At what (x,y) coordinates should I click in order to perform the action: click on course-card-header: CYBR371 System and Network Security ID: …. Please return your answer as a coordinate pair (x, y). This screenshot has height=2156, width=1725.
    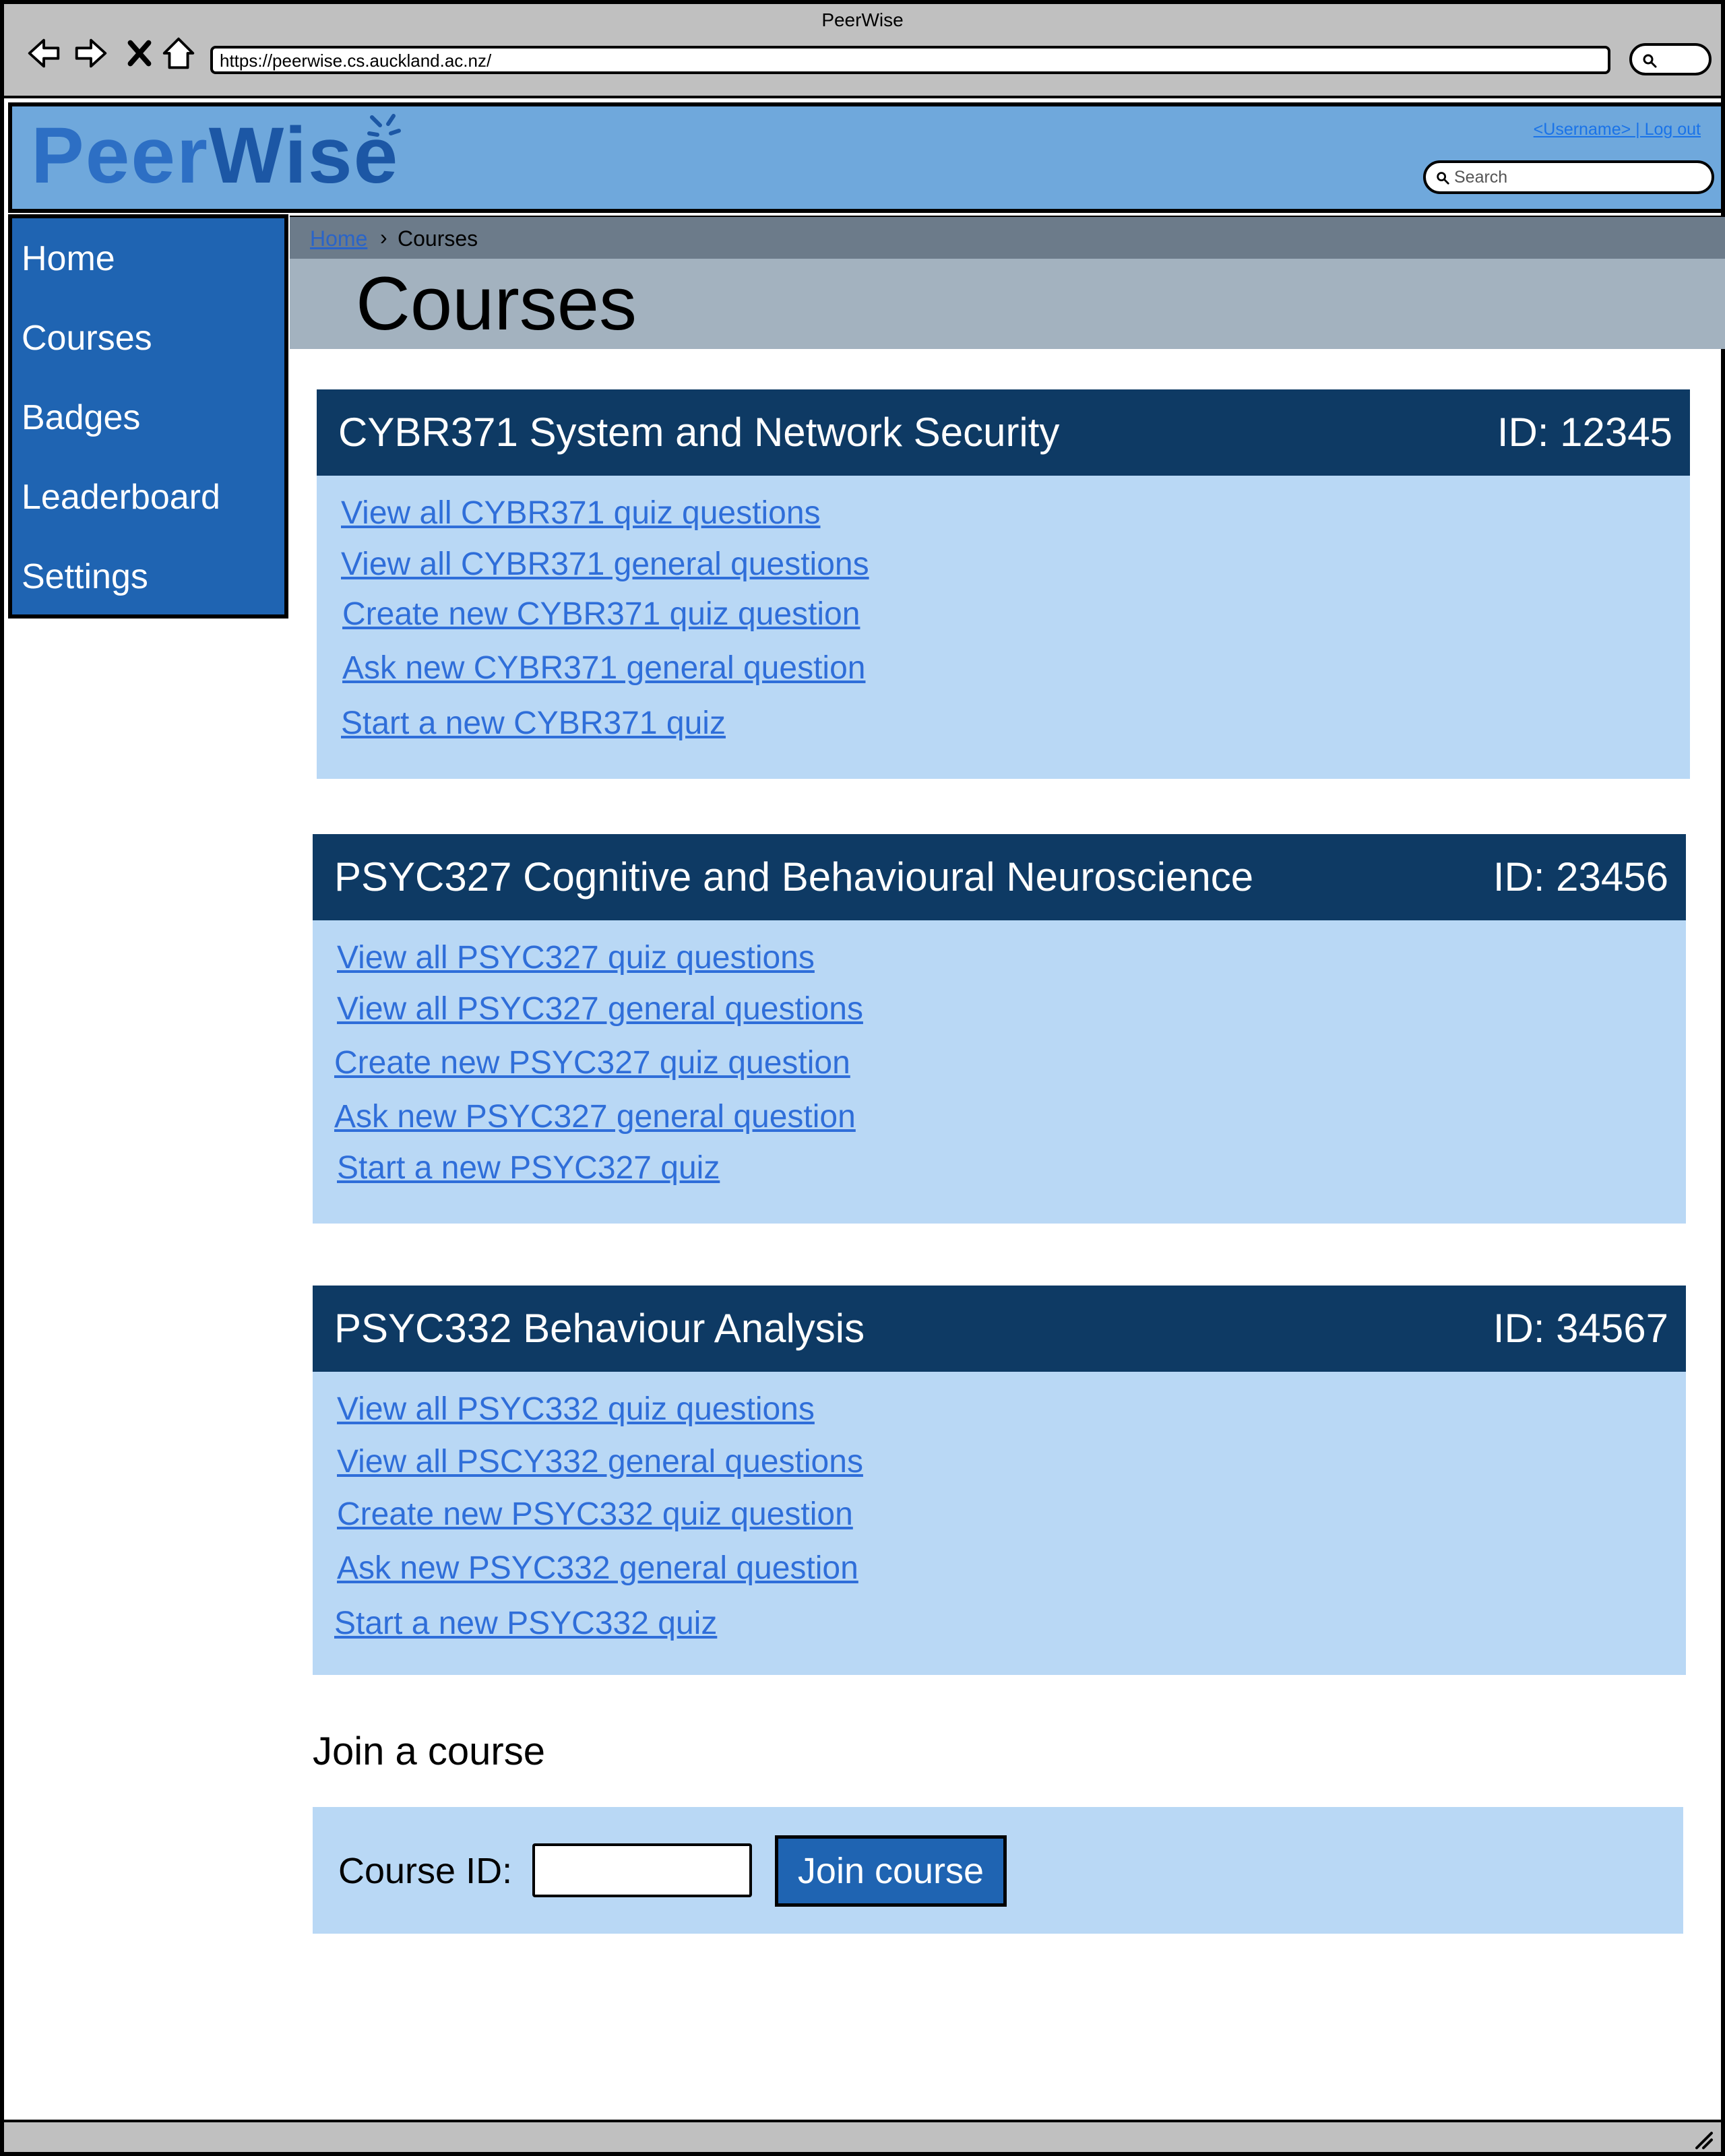
    Looking at the image, I should click on (1003, 432).